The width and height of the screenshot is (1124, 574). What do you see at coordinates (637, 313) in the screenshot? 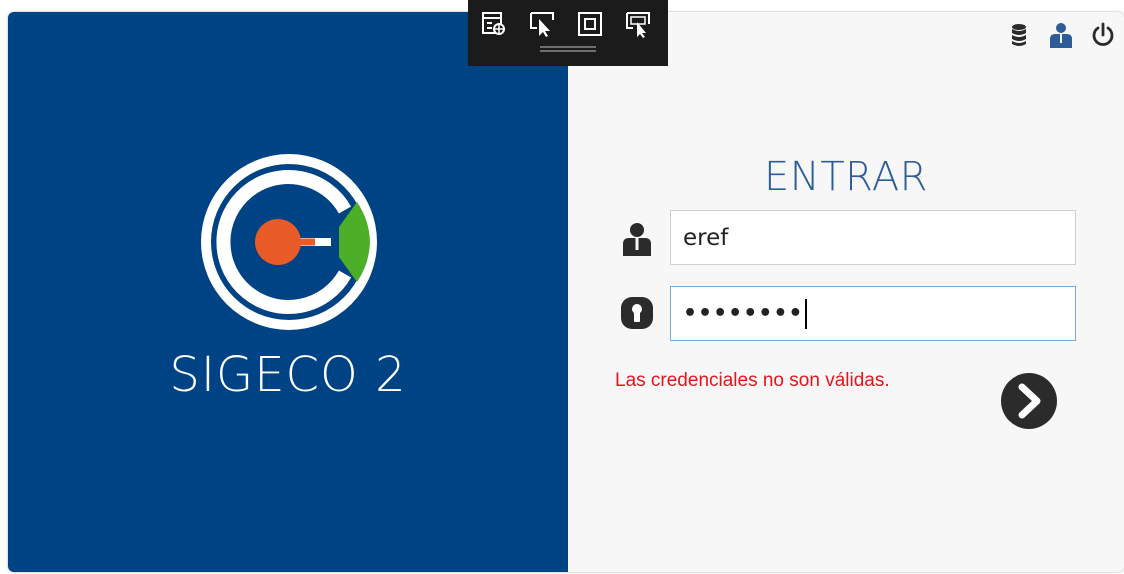
I see `keyhole-icon` at bounding box center [637, 313].